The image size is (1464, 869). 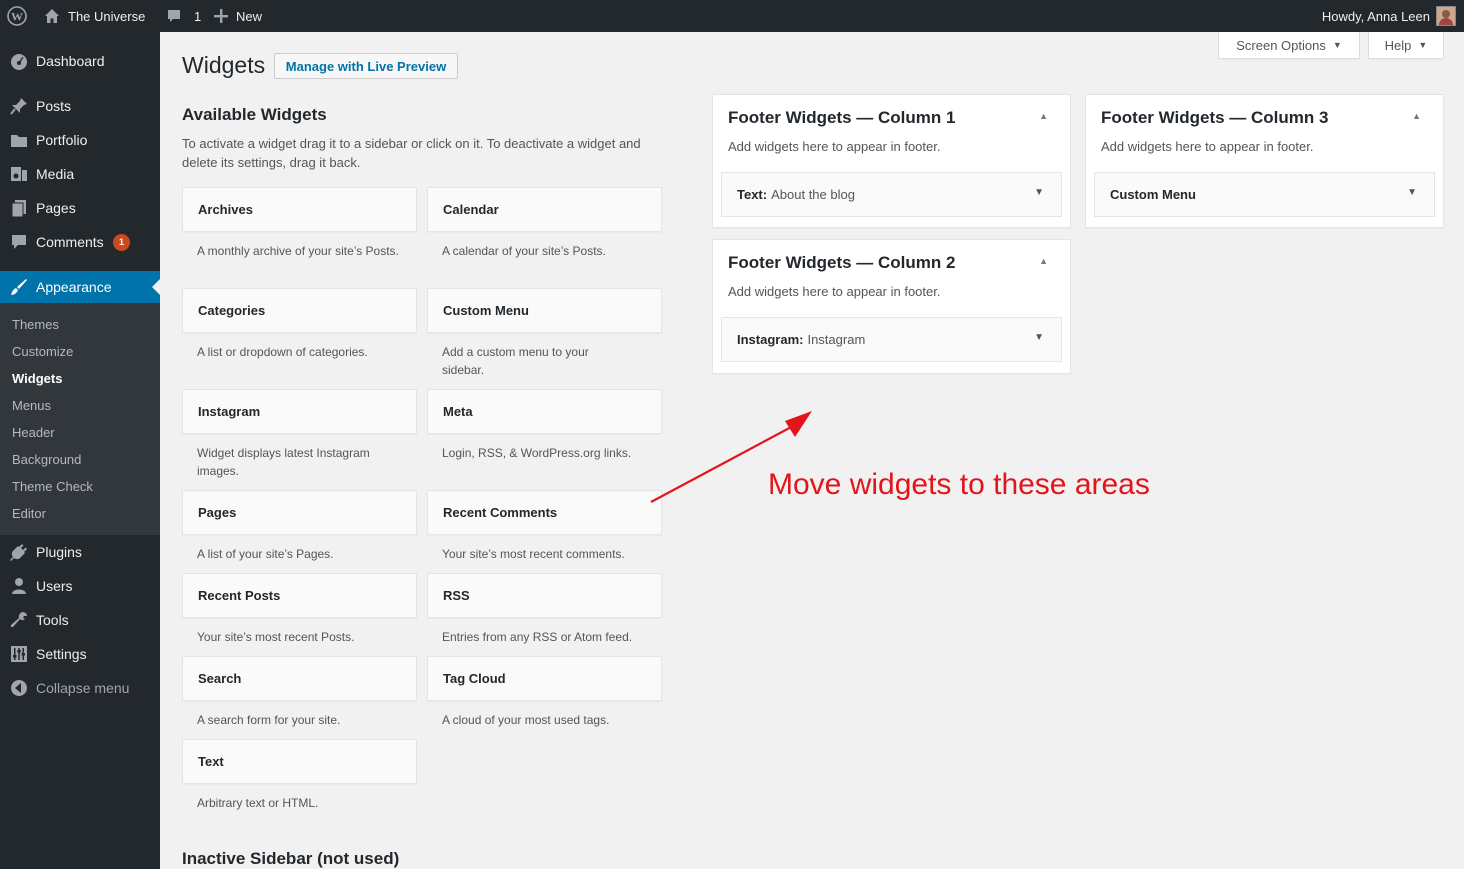 I want to click on widget-archives: Archives, so click(x=299, y=209).